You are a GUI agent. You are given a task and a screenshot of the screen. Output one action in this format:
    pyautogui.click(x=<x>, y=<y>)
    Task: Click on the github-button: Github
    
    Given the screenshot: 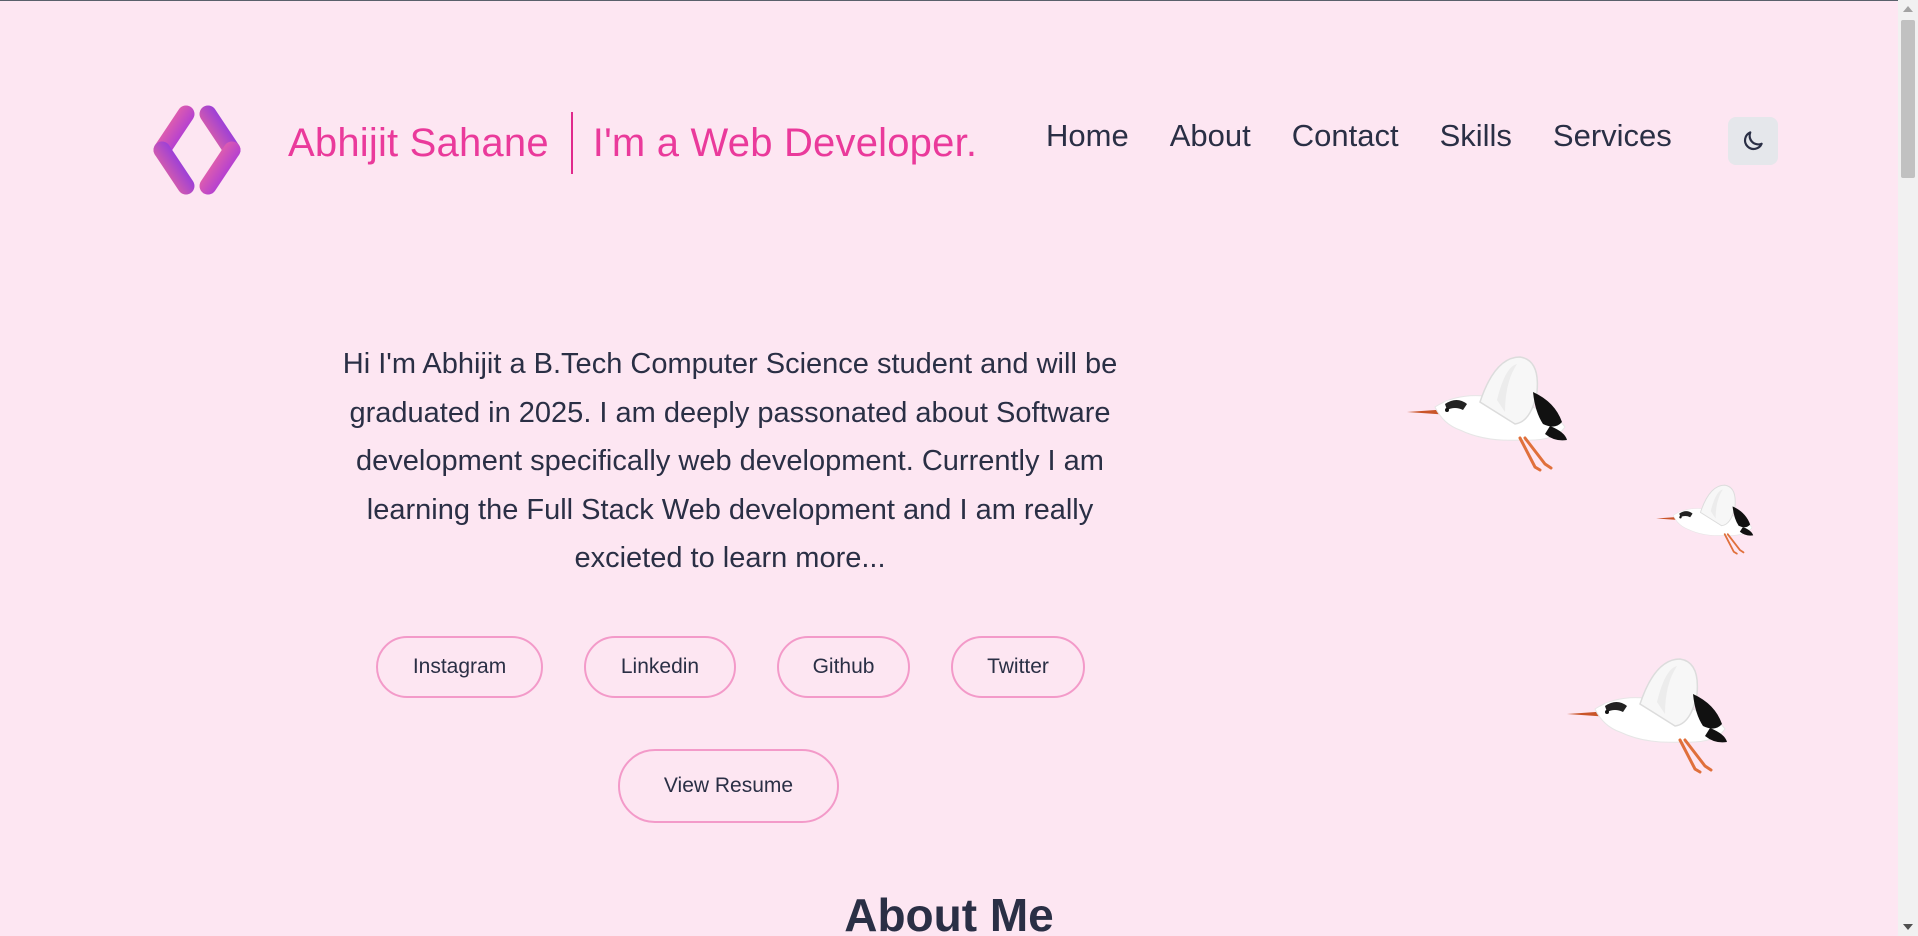 What is the action you would take?
    pyautogui.click(x=843, y=667)
    